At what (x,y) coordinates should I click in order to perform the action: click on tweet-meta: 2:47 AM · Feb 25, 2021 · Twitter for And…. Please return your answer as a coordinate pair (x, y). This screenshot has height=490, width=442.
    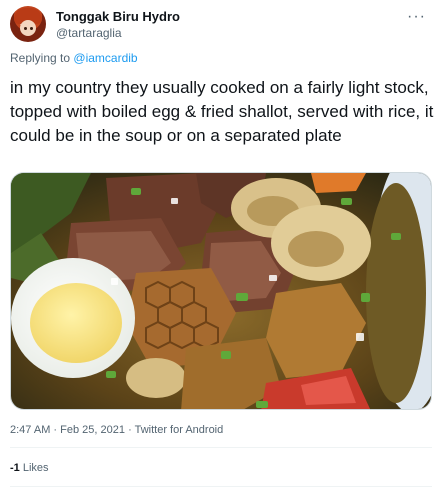
    Looking at the image, I should click on (116, 430).